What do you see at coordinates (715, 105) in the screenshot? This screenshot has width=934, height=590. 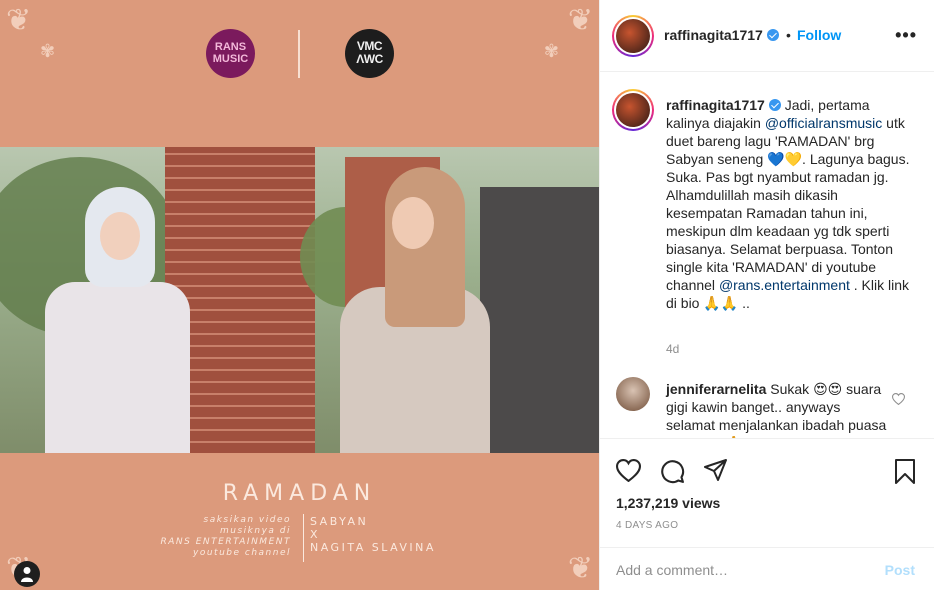 I see `caption-username: raffinagita1717` at bounding box center [715, 105].